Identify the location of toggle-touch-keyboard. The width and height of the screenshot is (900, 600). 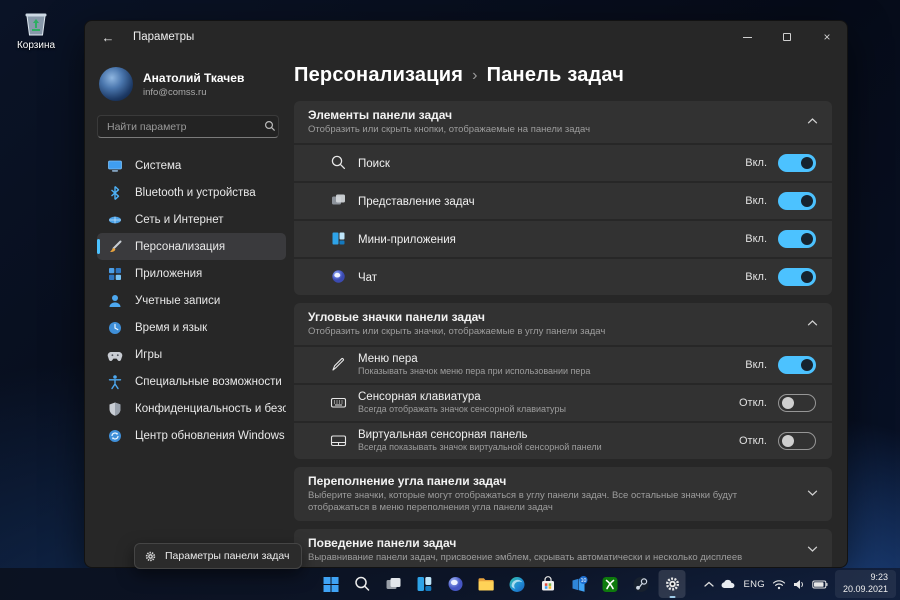
(797, 402).